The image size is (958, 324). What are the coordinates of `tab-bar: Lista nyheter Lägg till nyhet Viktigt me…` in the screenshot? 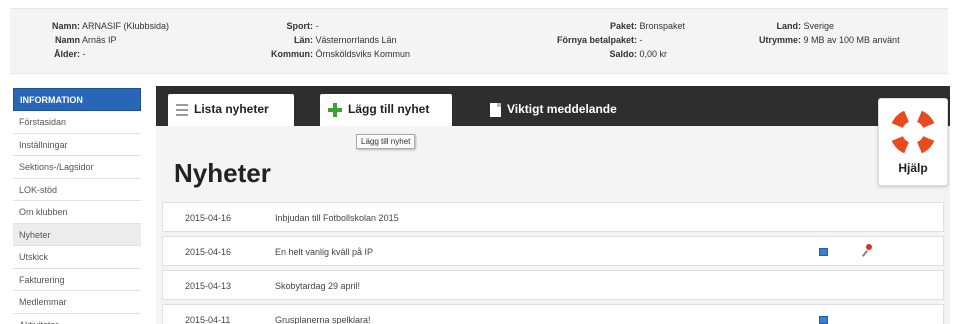 It's located at (553, 106).